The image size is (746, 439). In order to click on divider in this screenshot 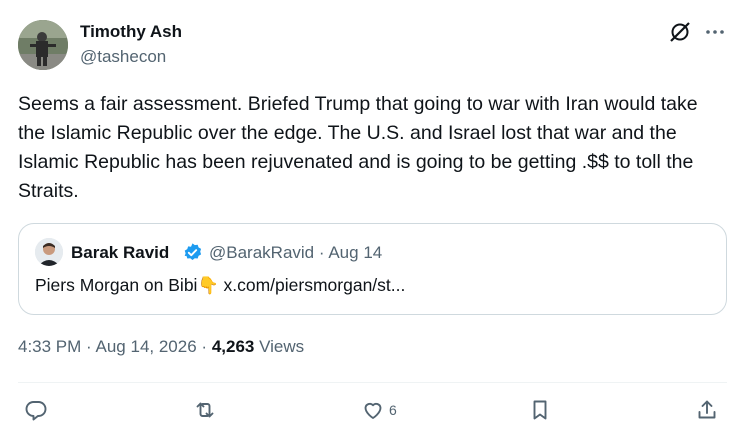, I will do `click(372, 382)`.